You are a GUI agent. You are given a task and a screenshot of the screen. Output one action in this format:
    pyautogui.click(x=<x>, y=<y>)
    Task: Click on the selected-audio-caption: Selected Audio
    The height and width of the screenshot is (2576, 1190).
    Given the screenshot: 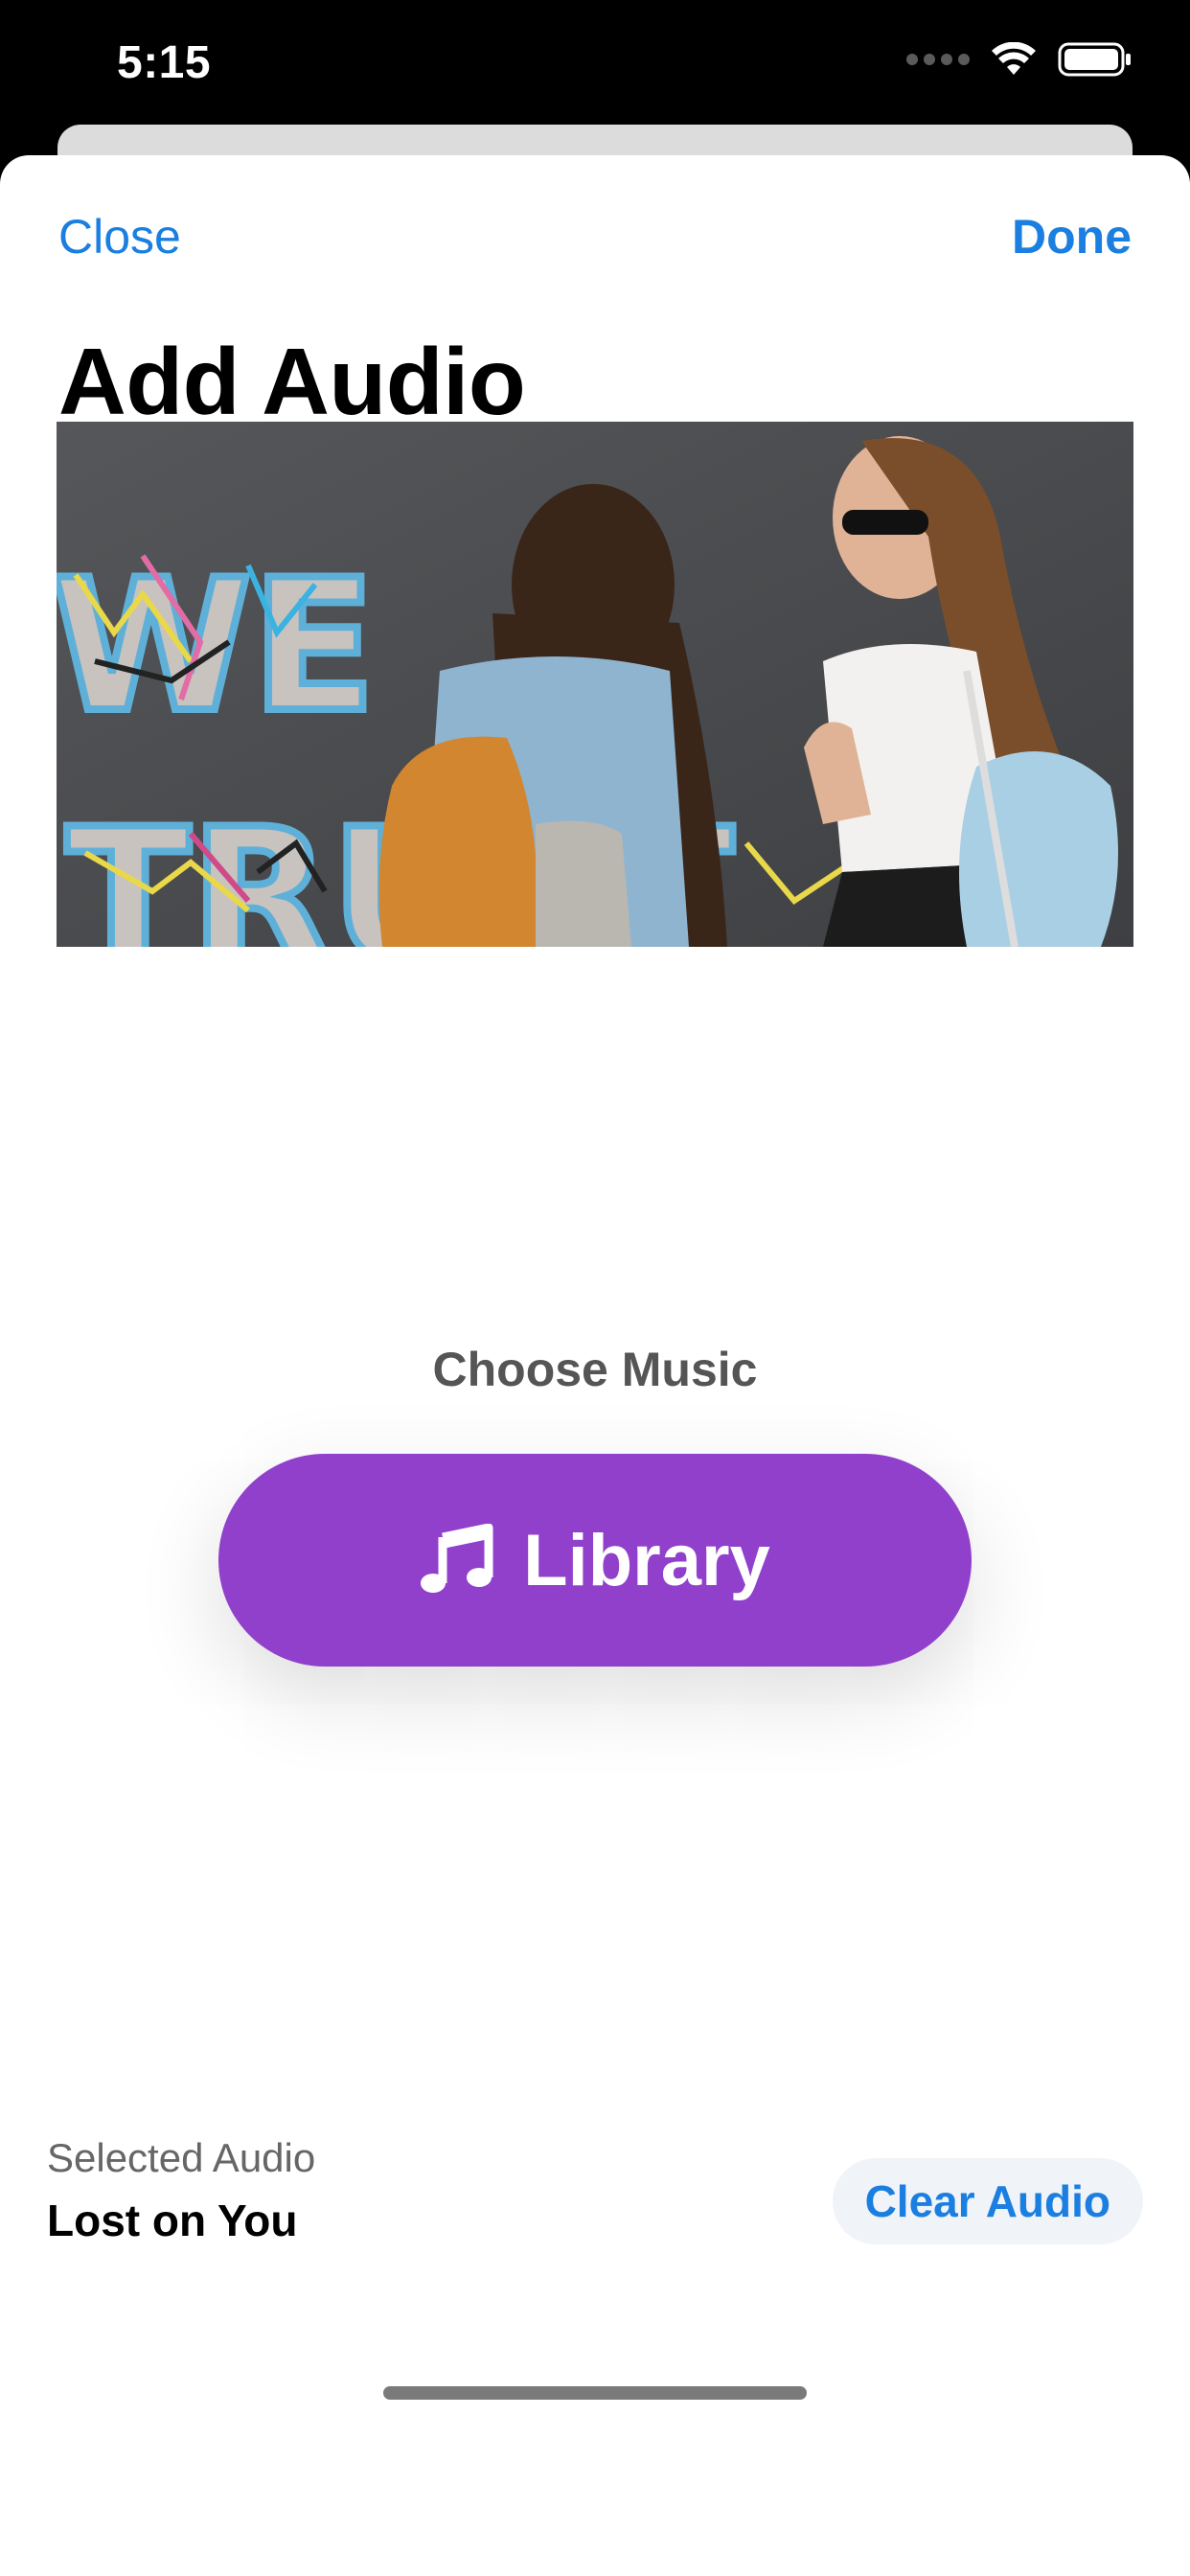 What is the action you would take?
    pyautogui.click(x=182, y=2157)
    